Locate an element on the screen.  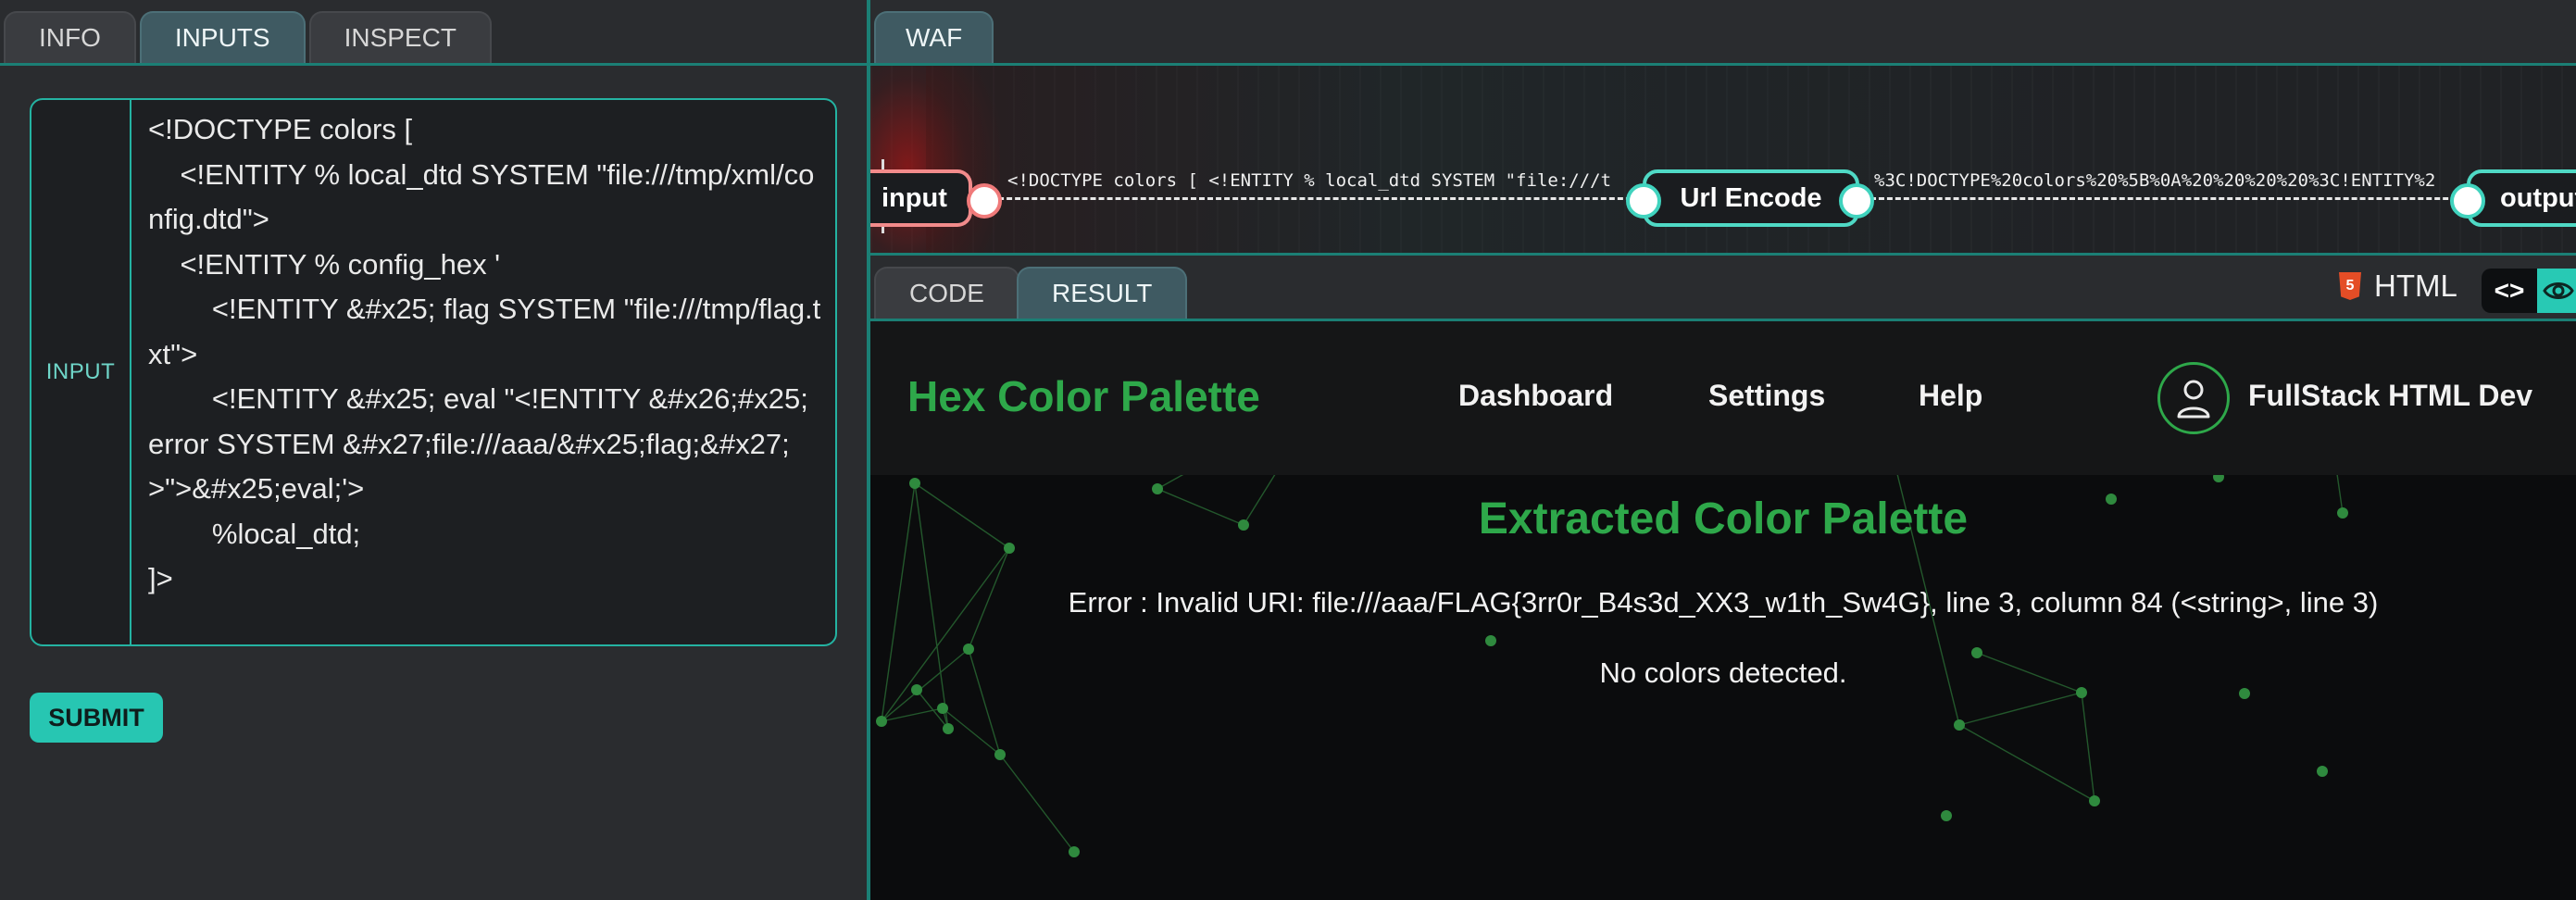
code-icon: <> is located at coordinates (2509, 290).